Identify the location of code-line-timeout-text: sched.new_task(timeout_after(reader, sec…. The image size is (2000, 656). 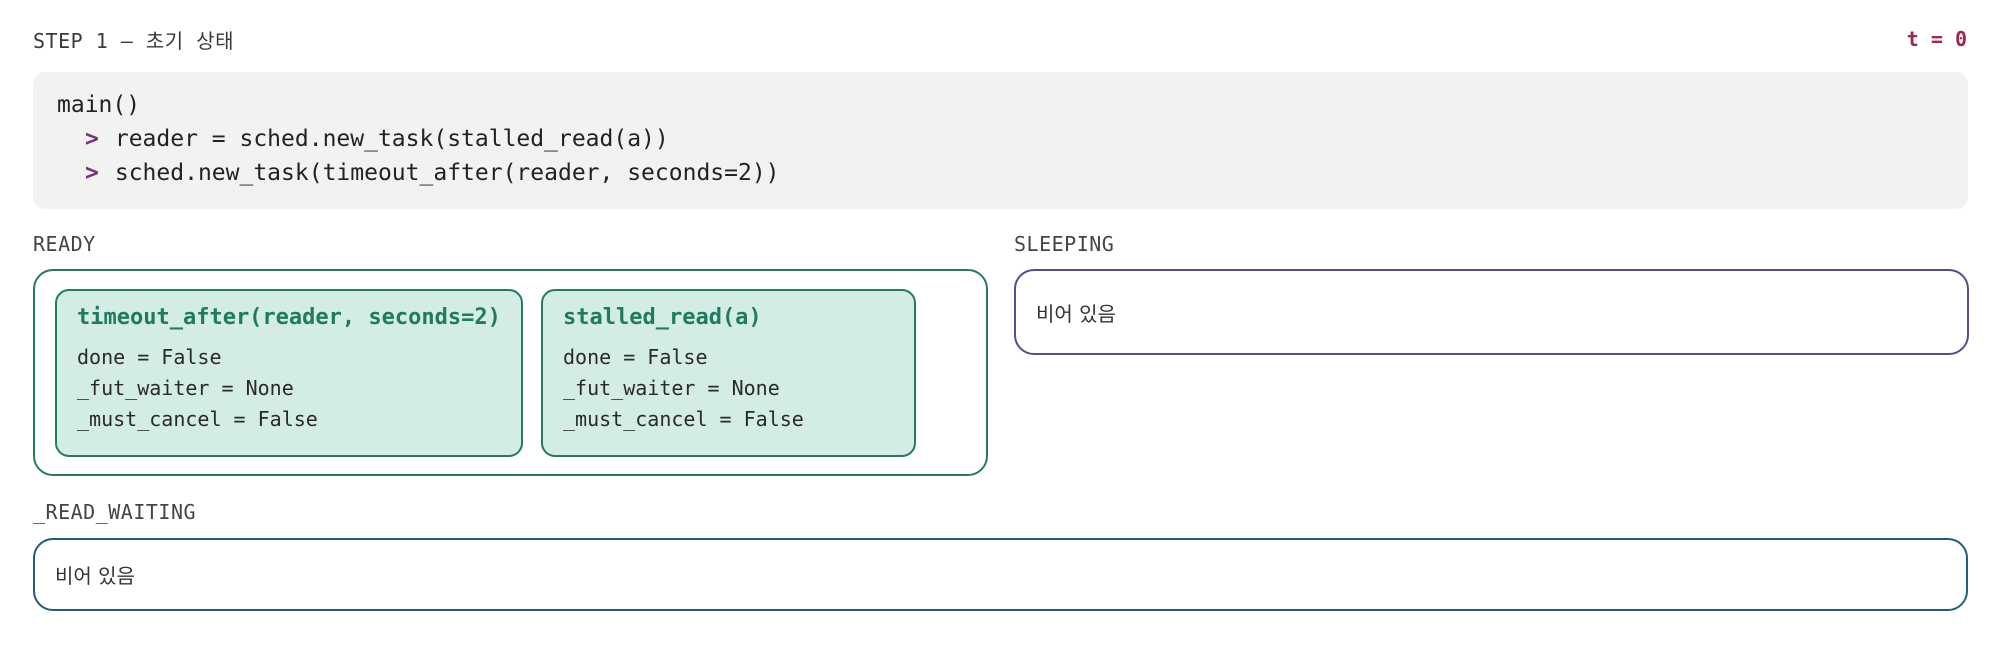
(447, 173).